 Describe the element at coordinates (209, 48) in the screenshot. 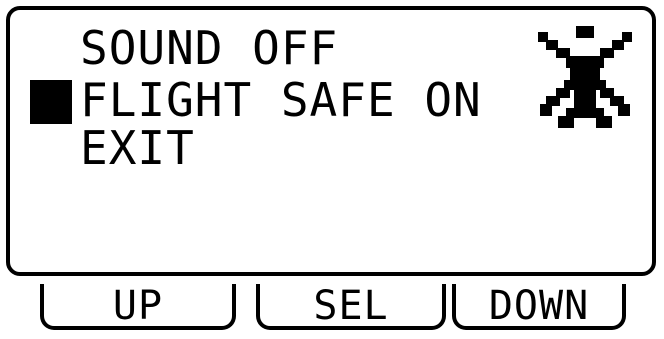

I see `menu-item-sound: SOUND OFF` at that location.